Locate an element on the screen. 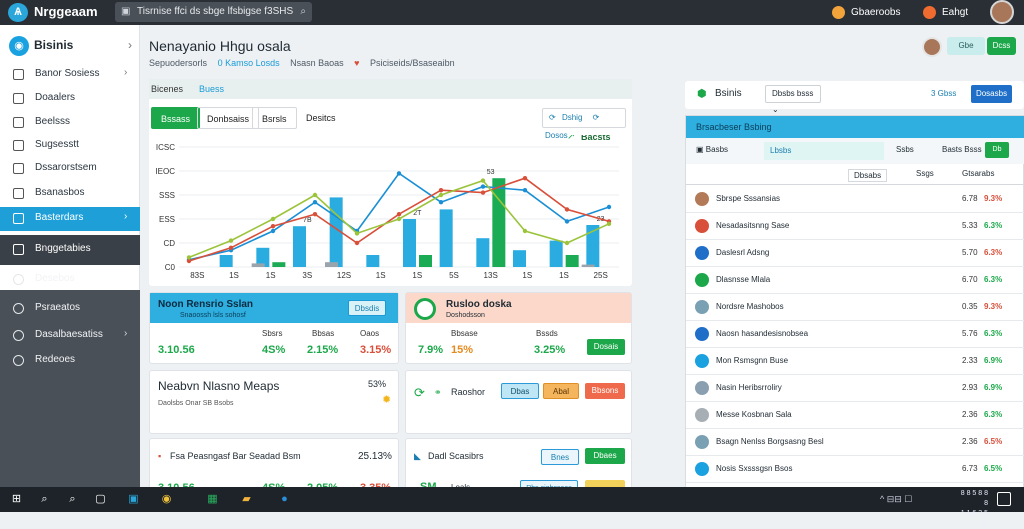  mail-icon: ● is located at coordinates (284, 499).